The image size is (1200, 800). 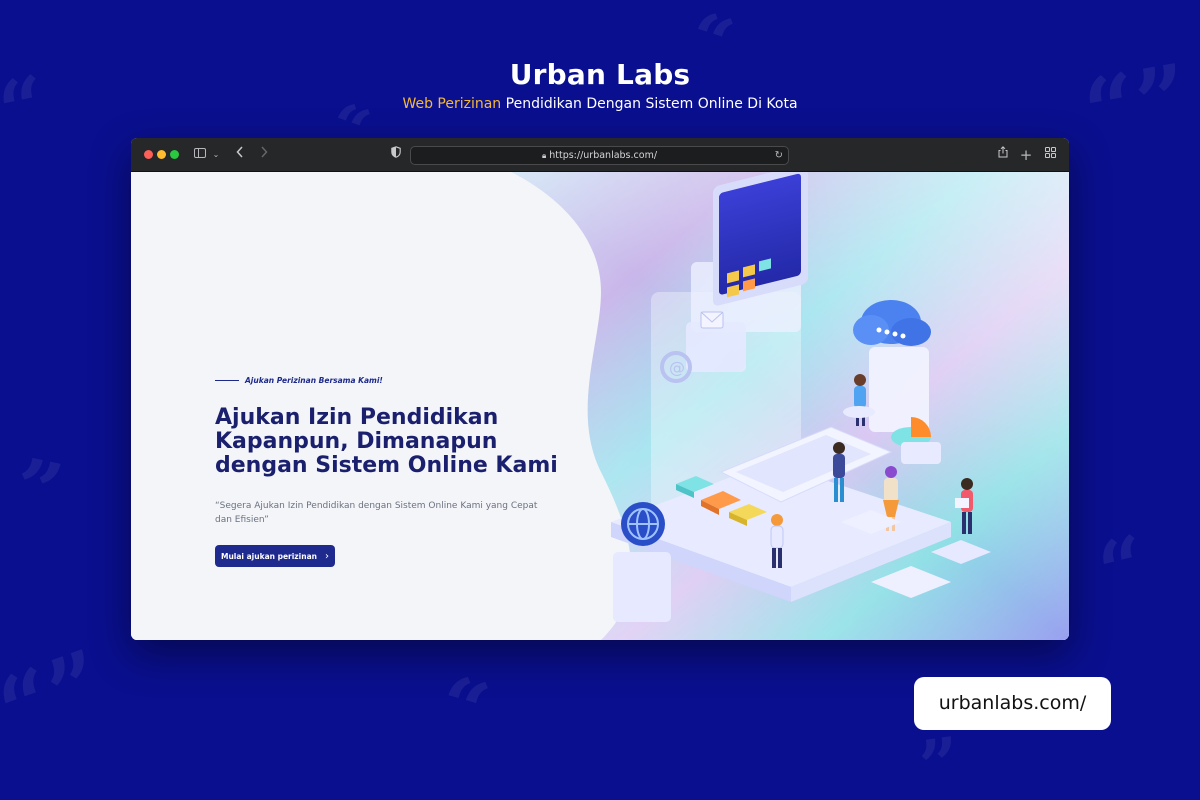 What do you see at coordinates (216, 155) in the screenshot?
I see `chevron-down-icon: ⌄` at bounding box center [216, 155].